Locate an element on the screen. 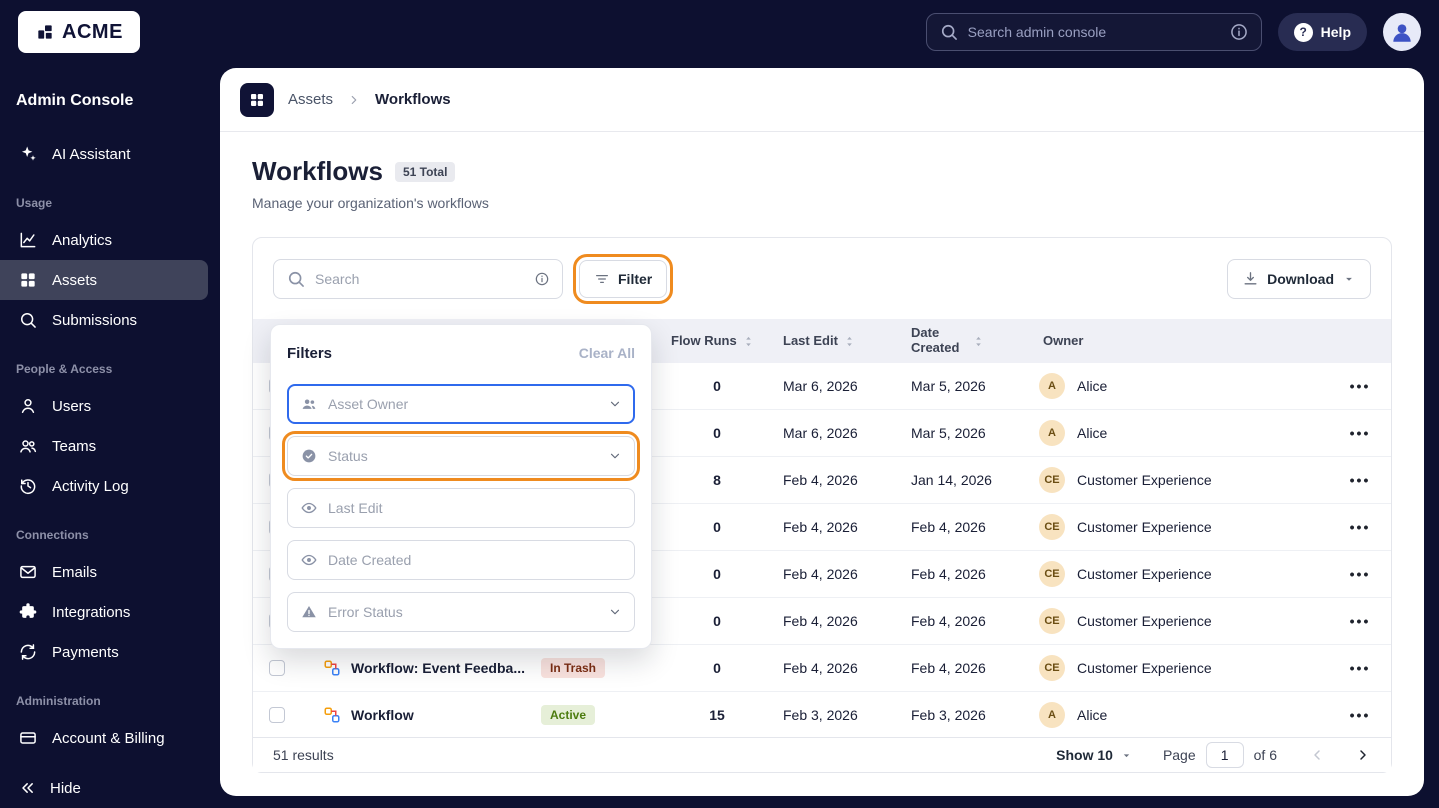  card-toolbar: Filter Download is located at coordinates (822, 278).